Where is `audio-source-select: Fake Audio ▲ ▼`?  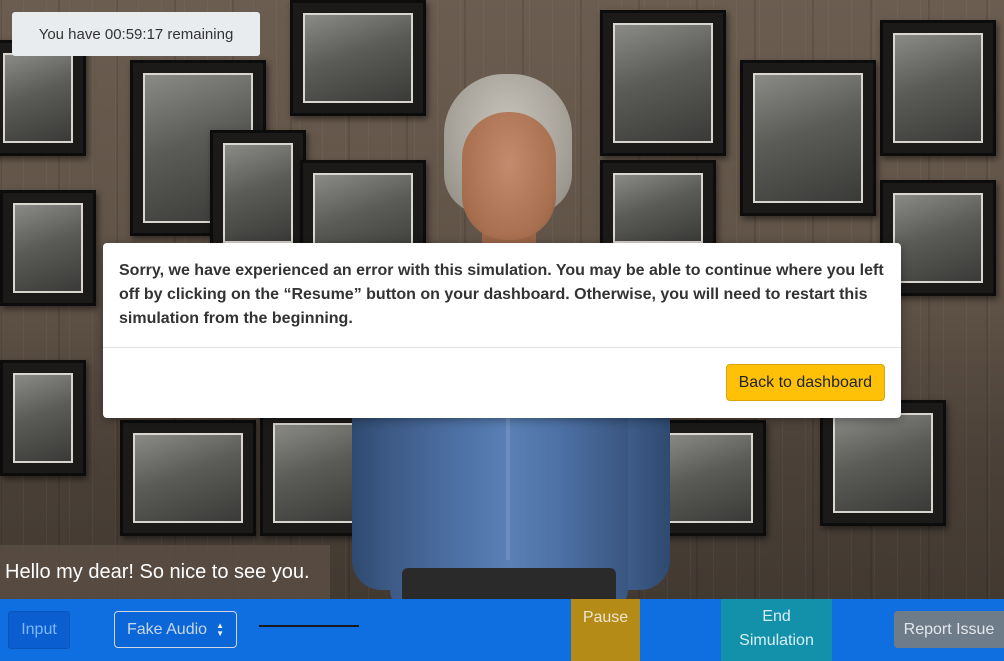
audio-source-select: Fake Audio ▲ ▼ is located at coordinates (175, 629).